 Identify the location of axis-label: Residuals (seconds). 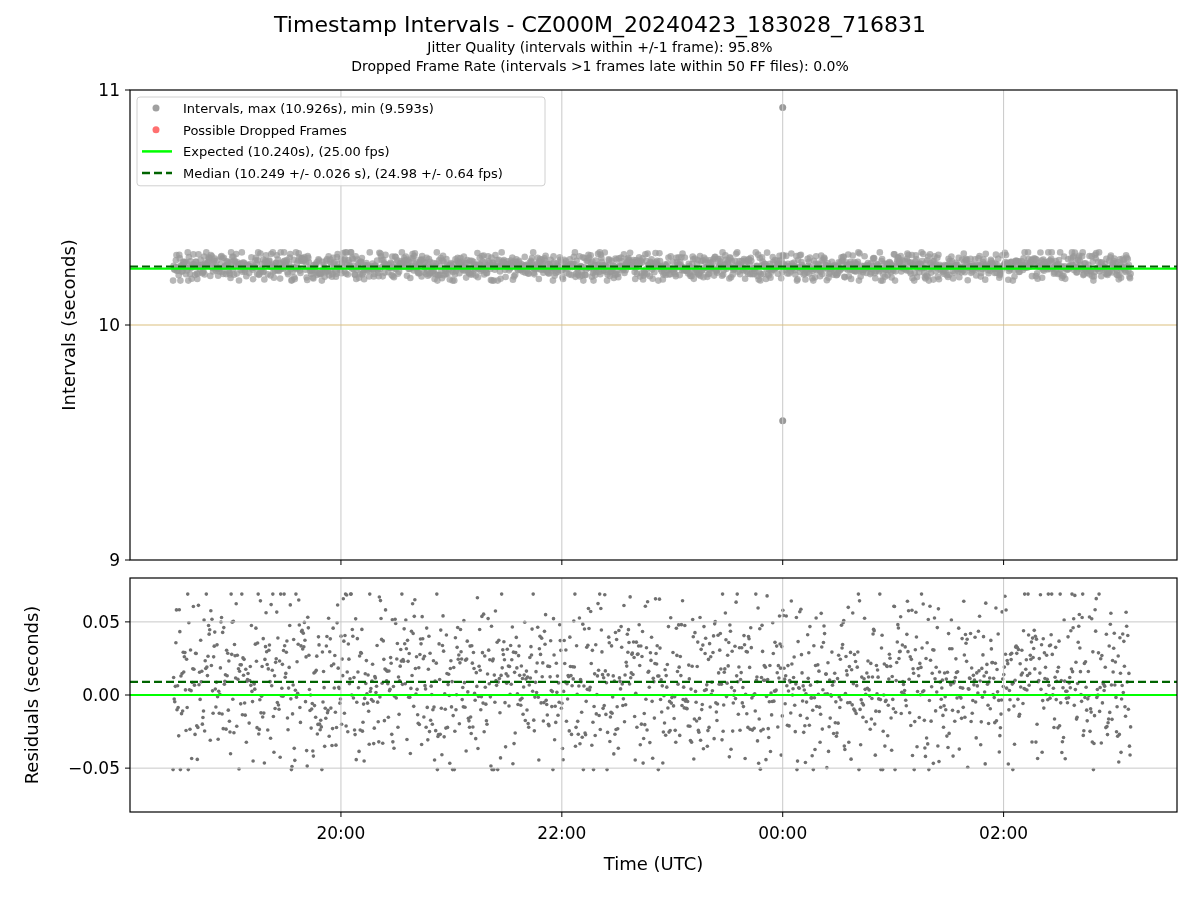
(31, 695).